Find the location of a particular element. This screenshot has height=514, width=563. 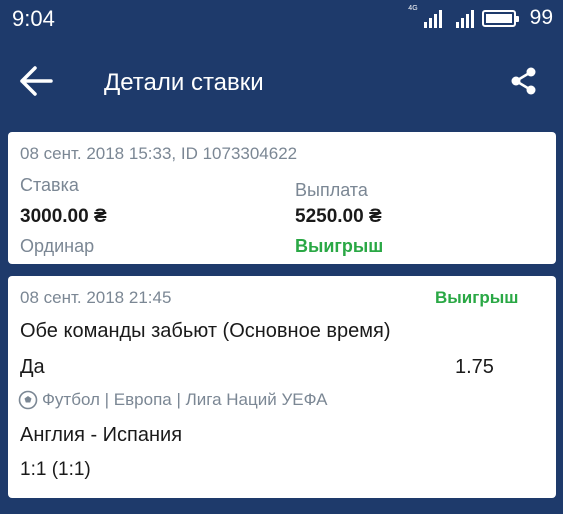

share-button is located at coordinates (525, 82).